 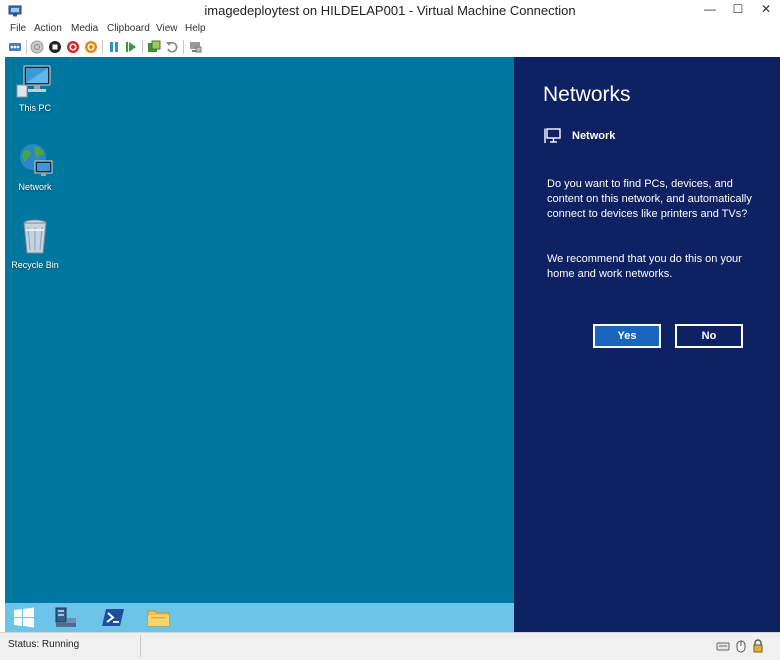 What do you see at coordinates (33, 81) in the screenshot?
I see `computer-icon` at bounding box center [33, 81].